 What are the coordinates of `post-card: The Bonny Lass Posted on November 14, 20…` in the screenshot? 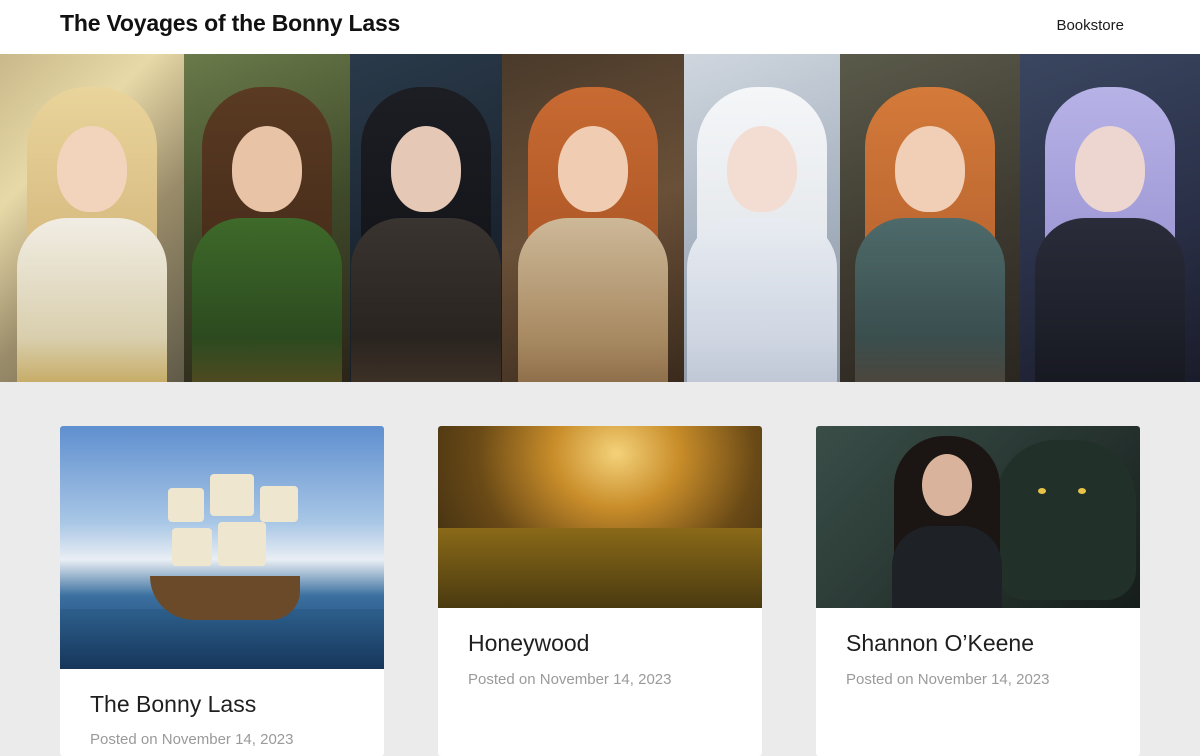 It's located at (222, 591).